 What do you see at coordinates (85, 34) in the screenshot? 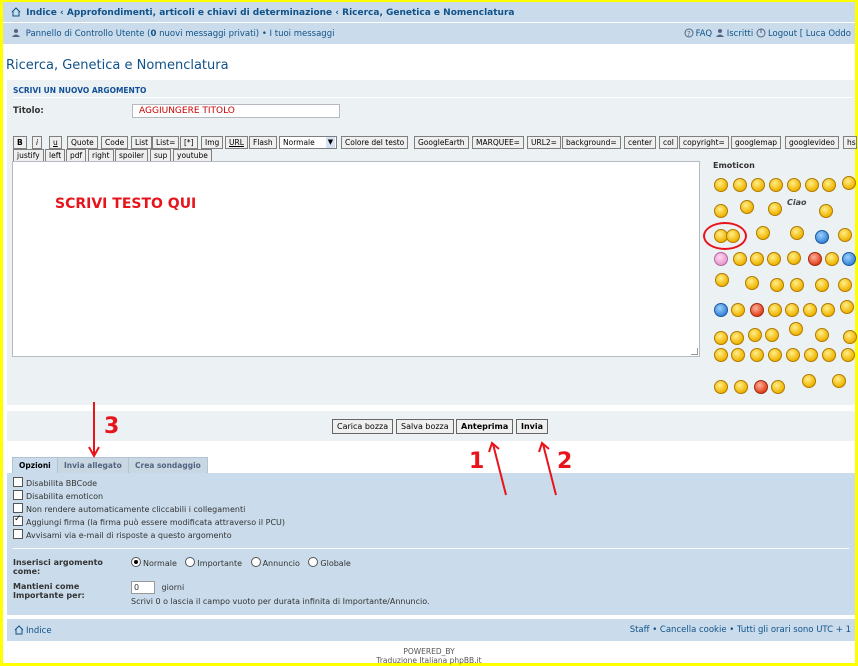
I see `ucp-link: Pannello di Controllo Utente` at bounding box center [85, 34].